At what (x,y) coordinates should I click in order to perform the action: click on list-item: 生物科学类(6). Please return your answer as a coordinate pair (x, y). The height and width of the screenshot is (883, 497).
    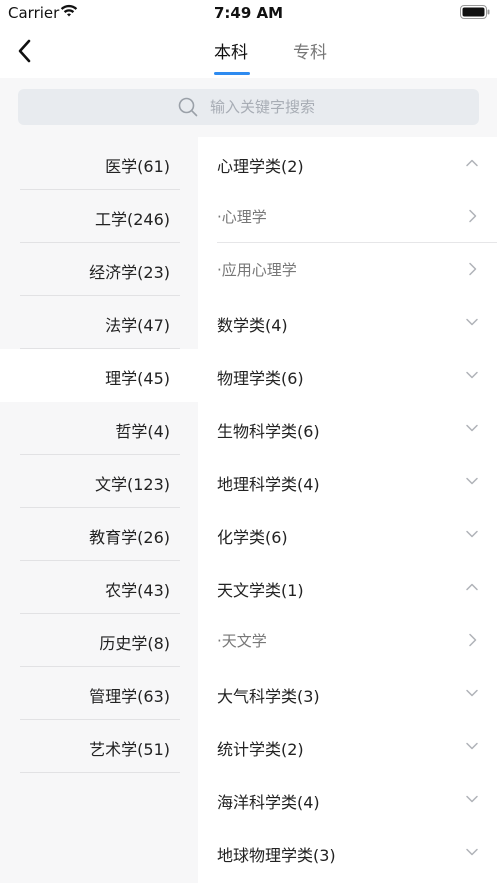
    Looking at the image, I should click on (347, 428).